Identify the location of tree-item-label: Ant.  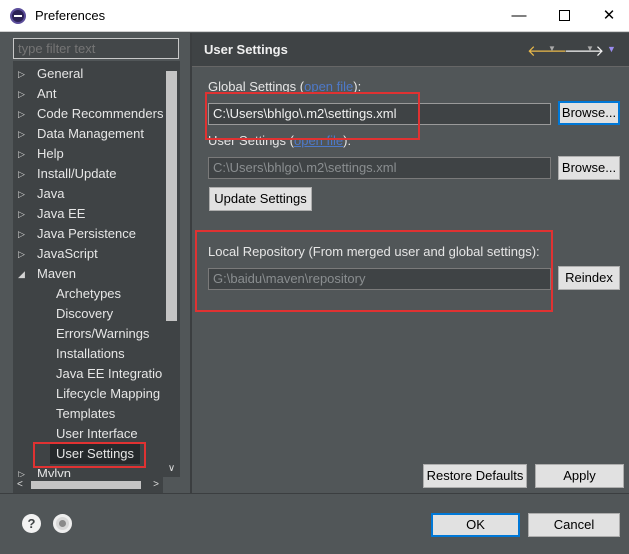
(47, 93).